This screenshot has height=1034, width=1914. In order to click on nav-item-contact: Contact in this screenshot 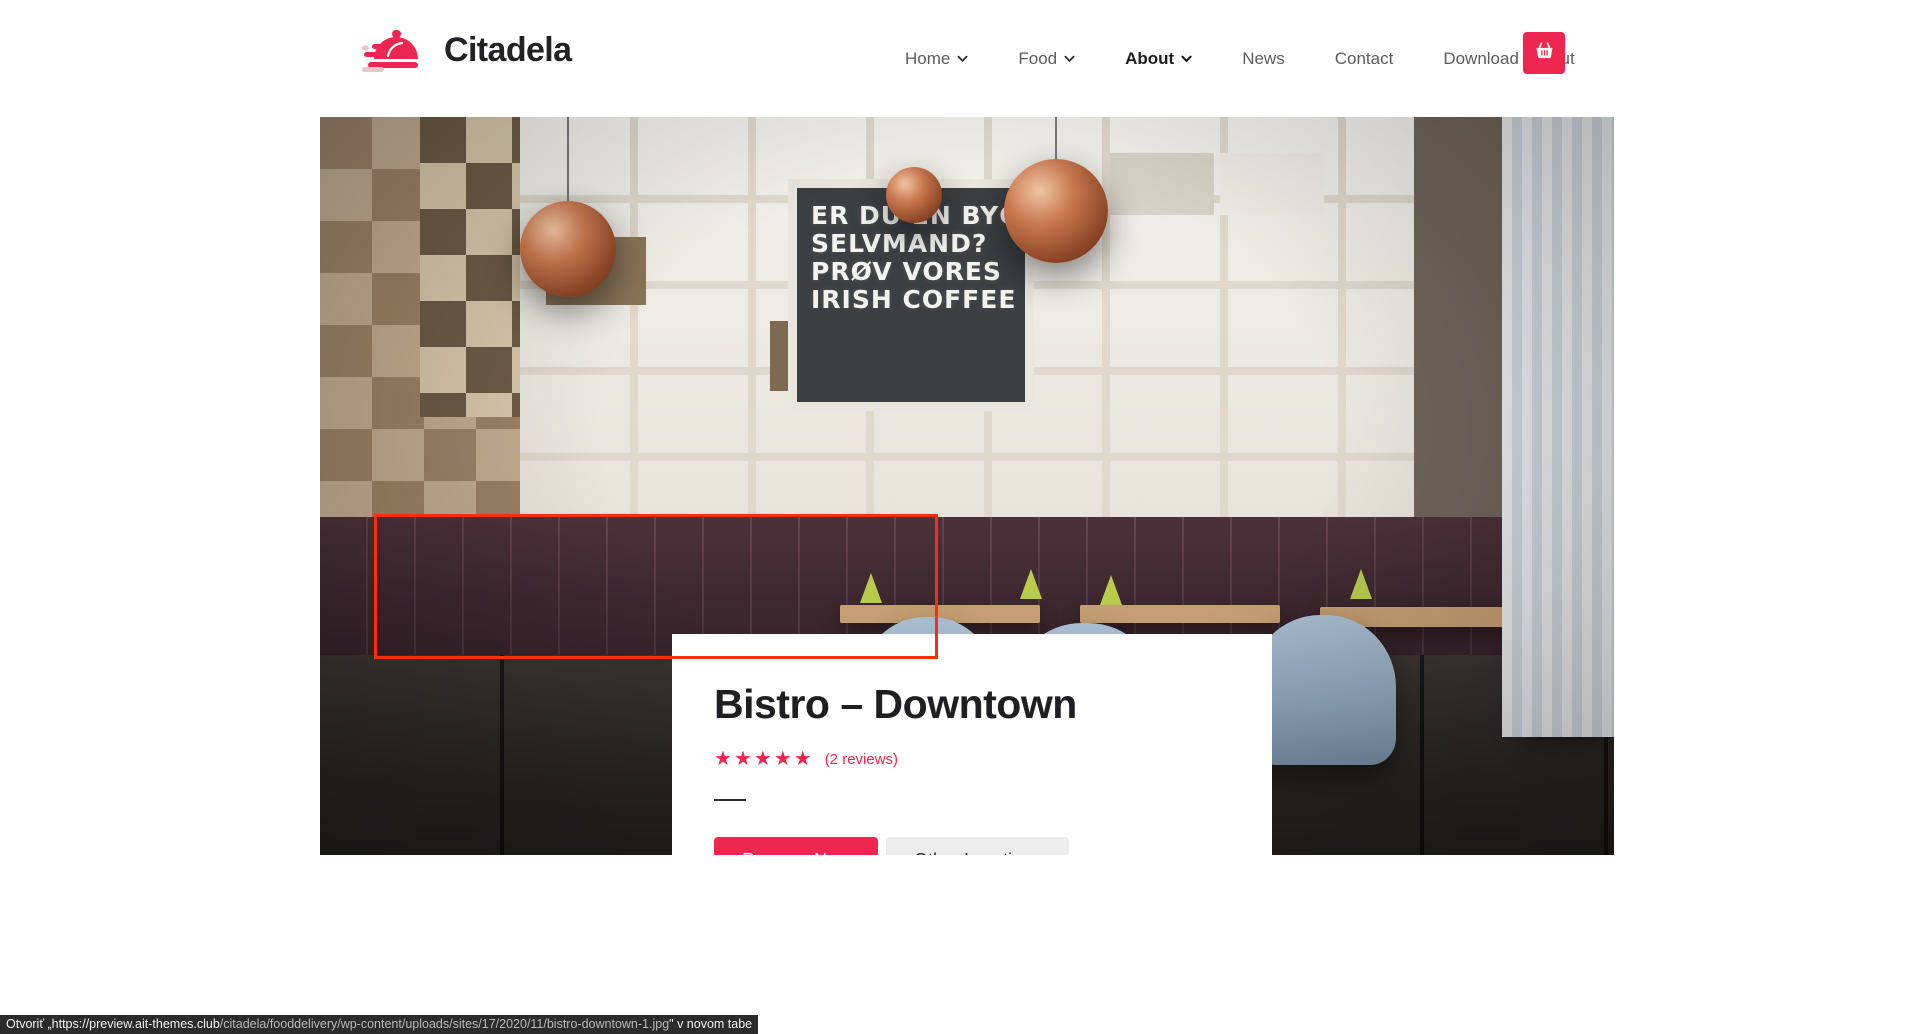, I will do `click(1364, 59)`.